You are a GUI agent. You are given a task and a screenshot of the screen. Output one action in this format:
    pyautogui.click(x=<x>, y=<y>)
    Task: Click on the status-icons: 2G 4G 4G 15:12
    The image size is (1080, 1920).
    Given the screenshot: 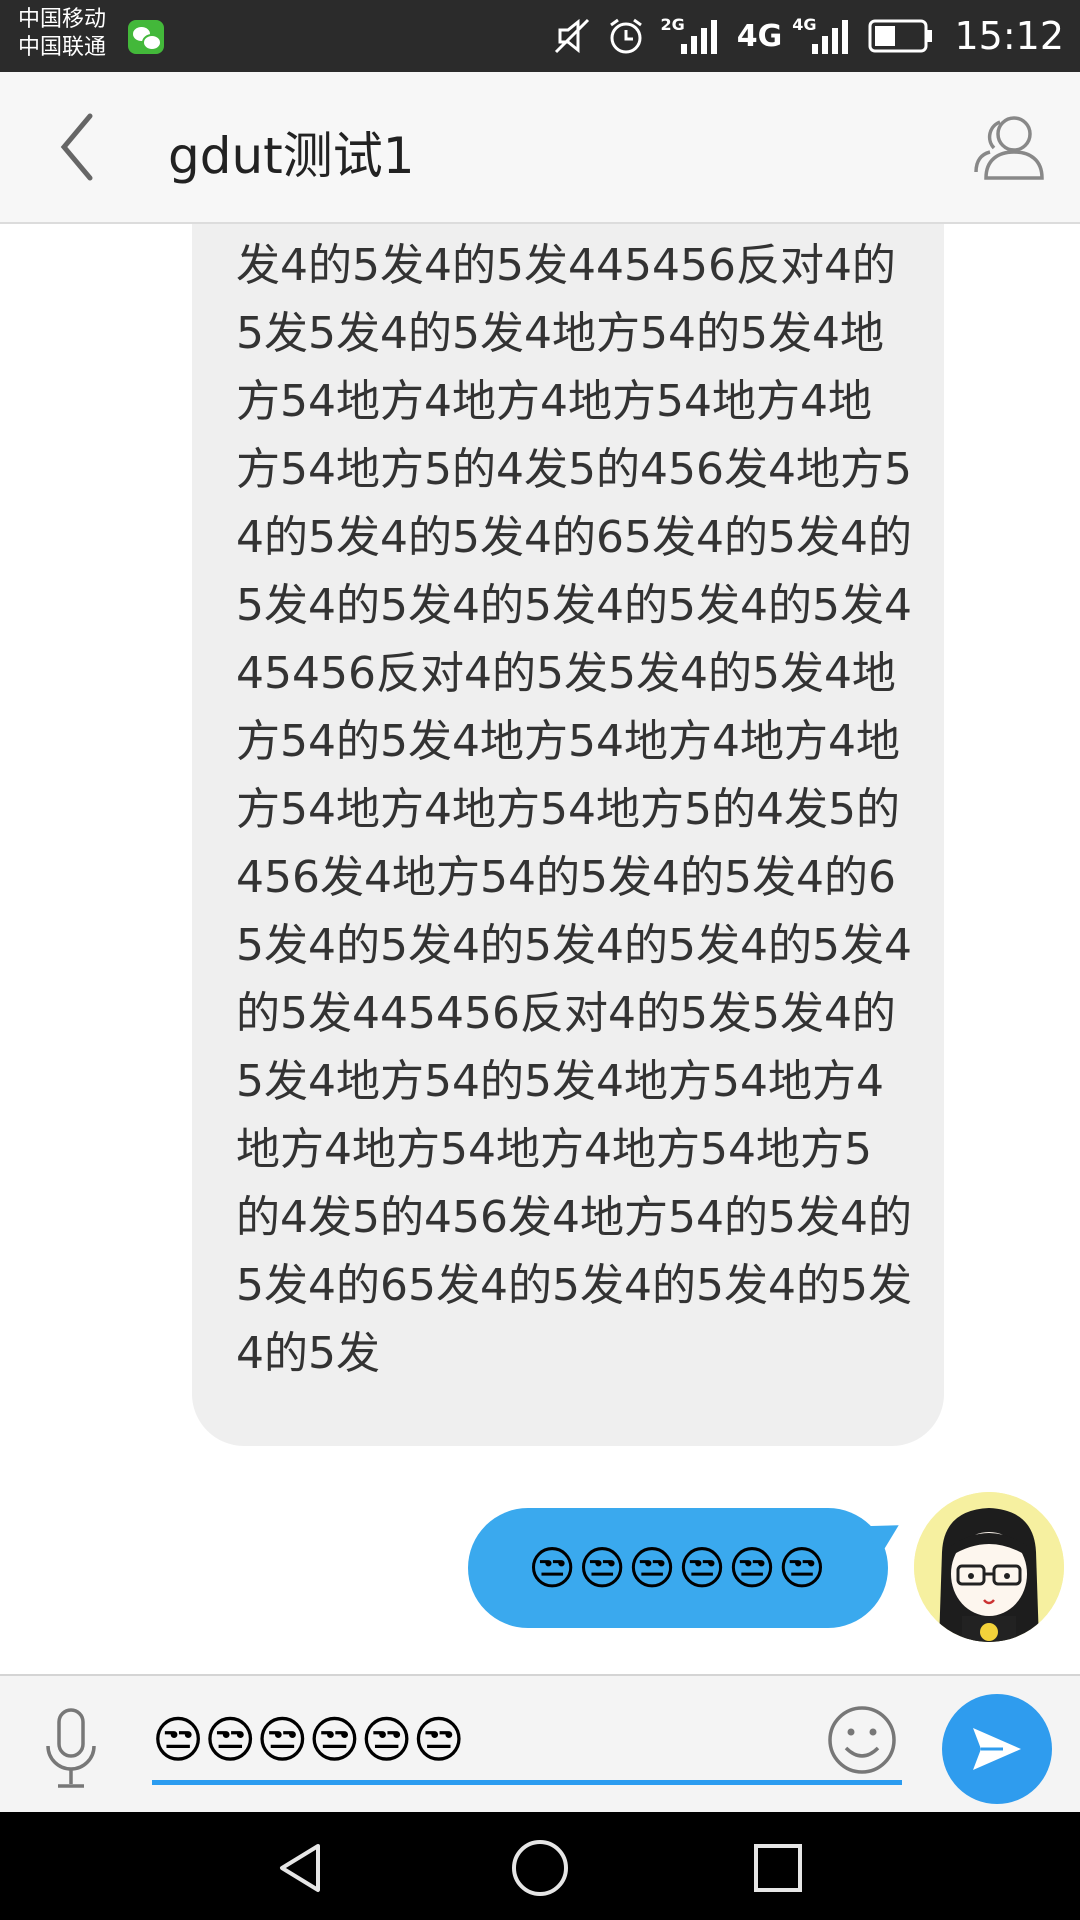 What is the action you would take?
    pyautogui.click(x=808, y=36)
    